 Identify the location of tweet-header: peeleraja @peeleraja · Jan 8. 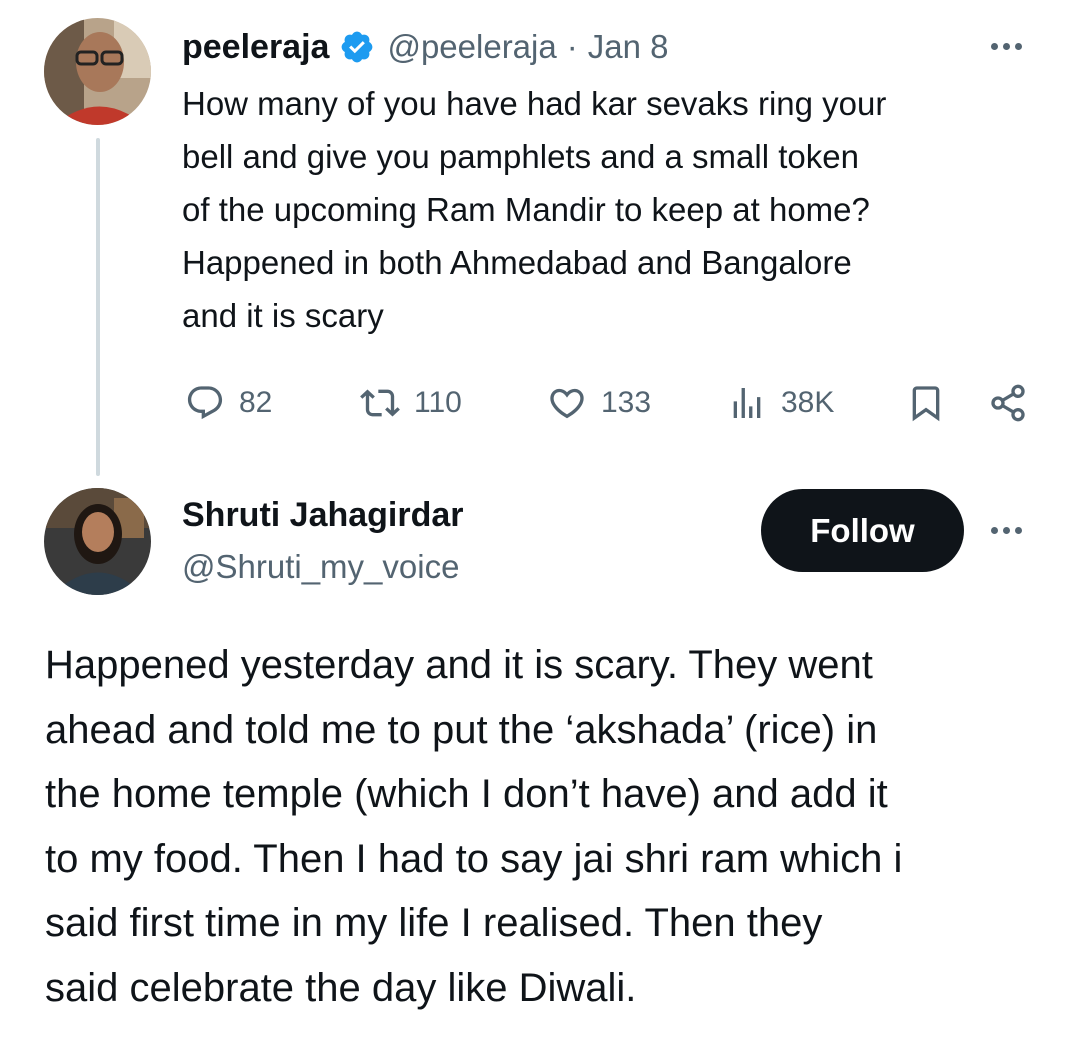
(425, 47).